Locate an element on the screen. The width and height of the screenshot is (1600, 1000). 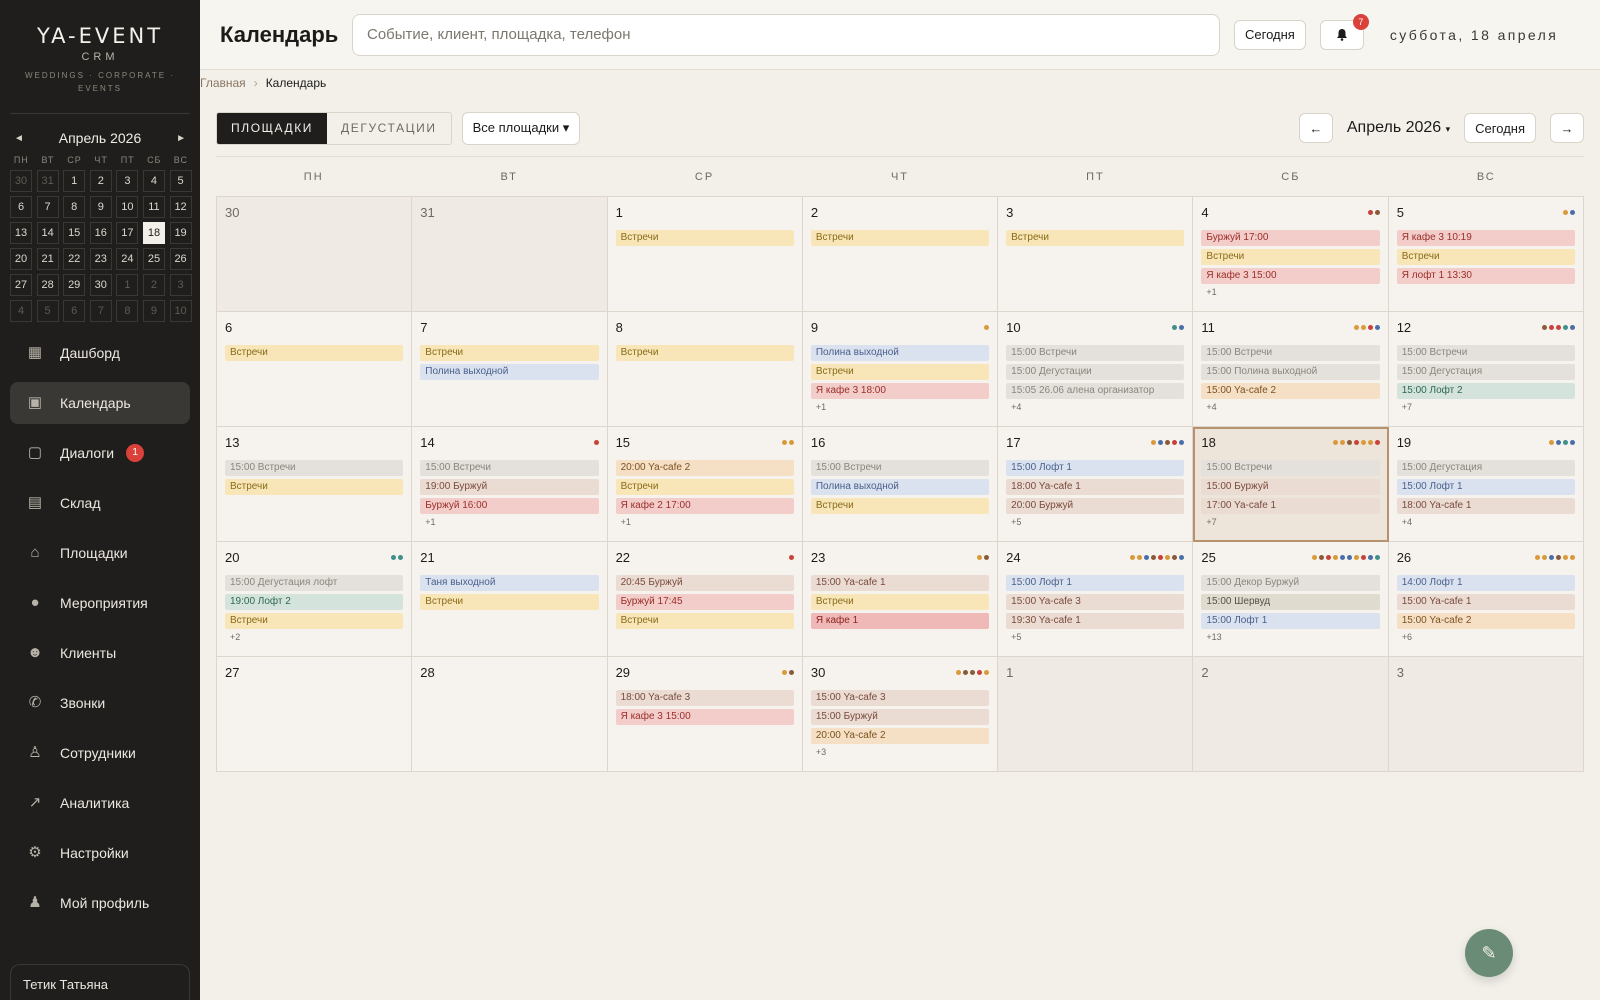
notifications-button: 7 is located at coordinates (1344, 31).